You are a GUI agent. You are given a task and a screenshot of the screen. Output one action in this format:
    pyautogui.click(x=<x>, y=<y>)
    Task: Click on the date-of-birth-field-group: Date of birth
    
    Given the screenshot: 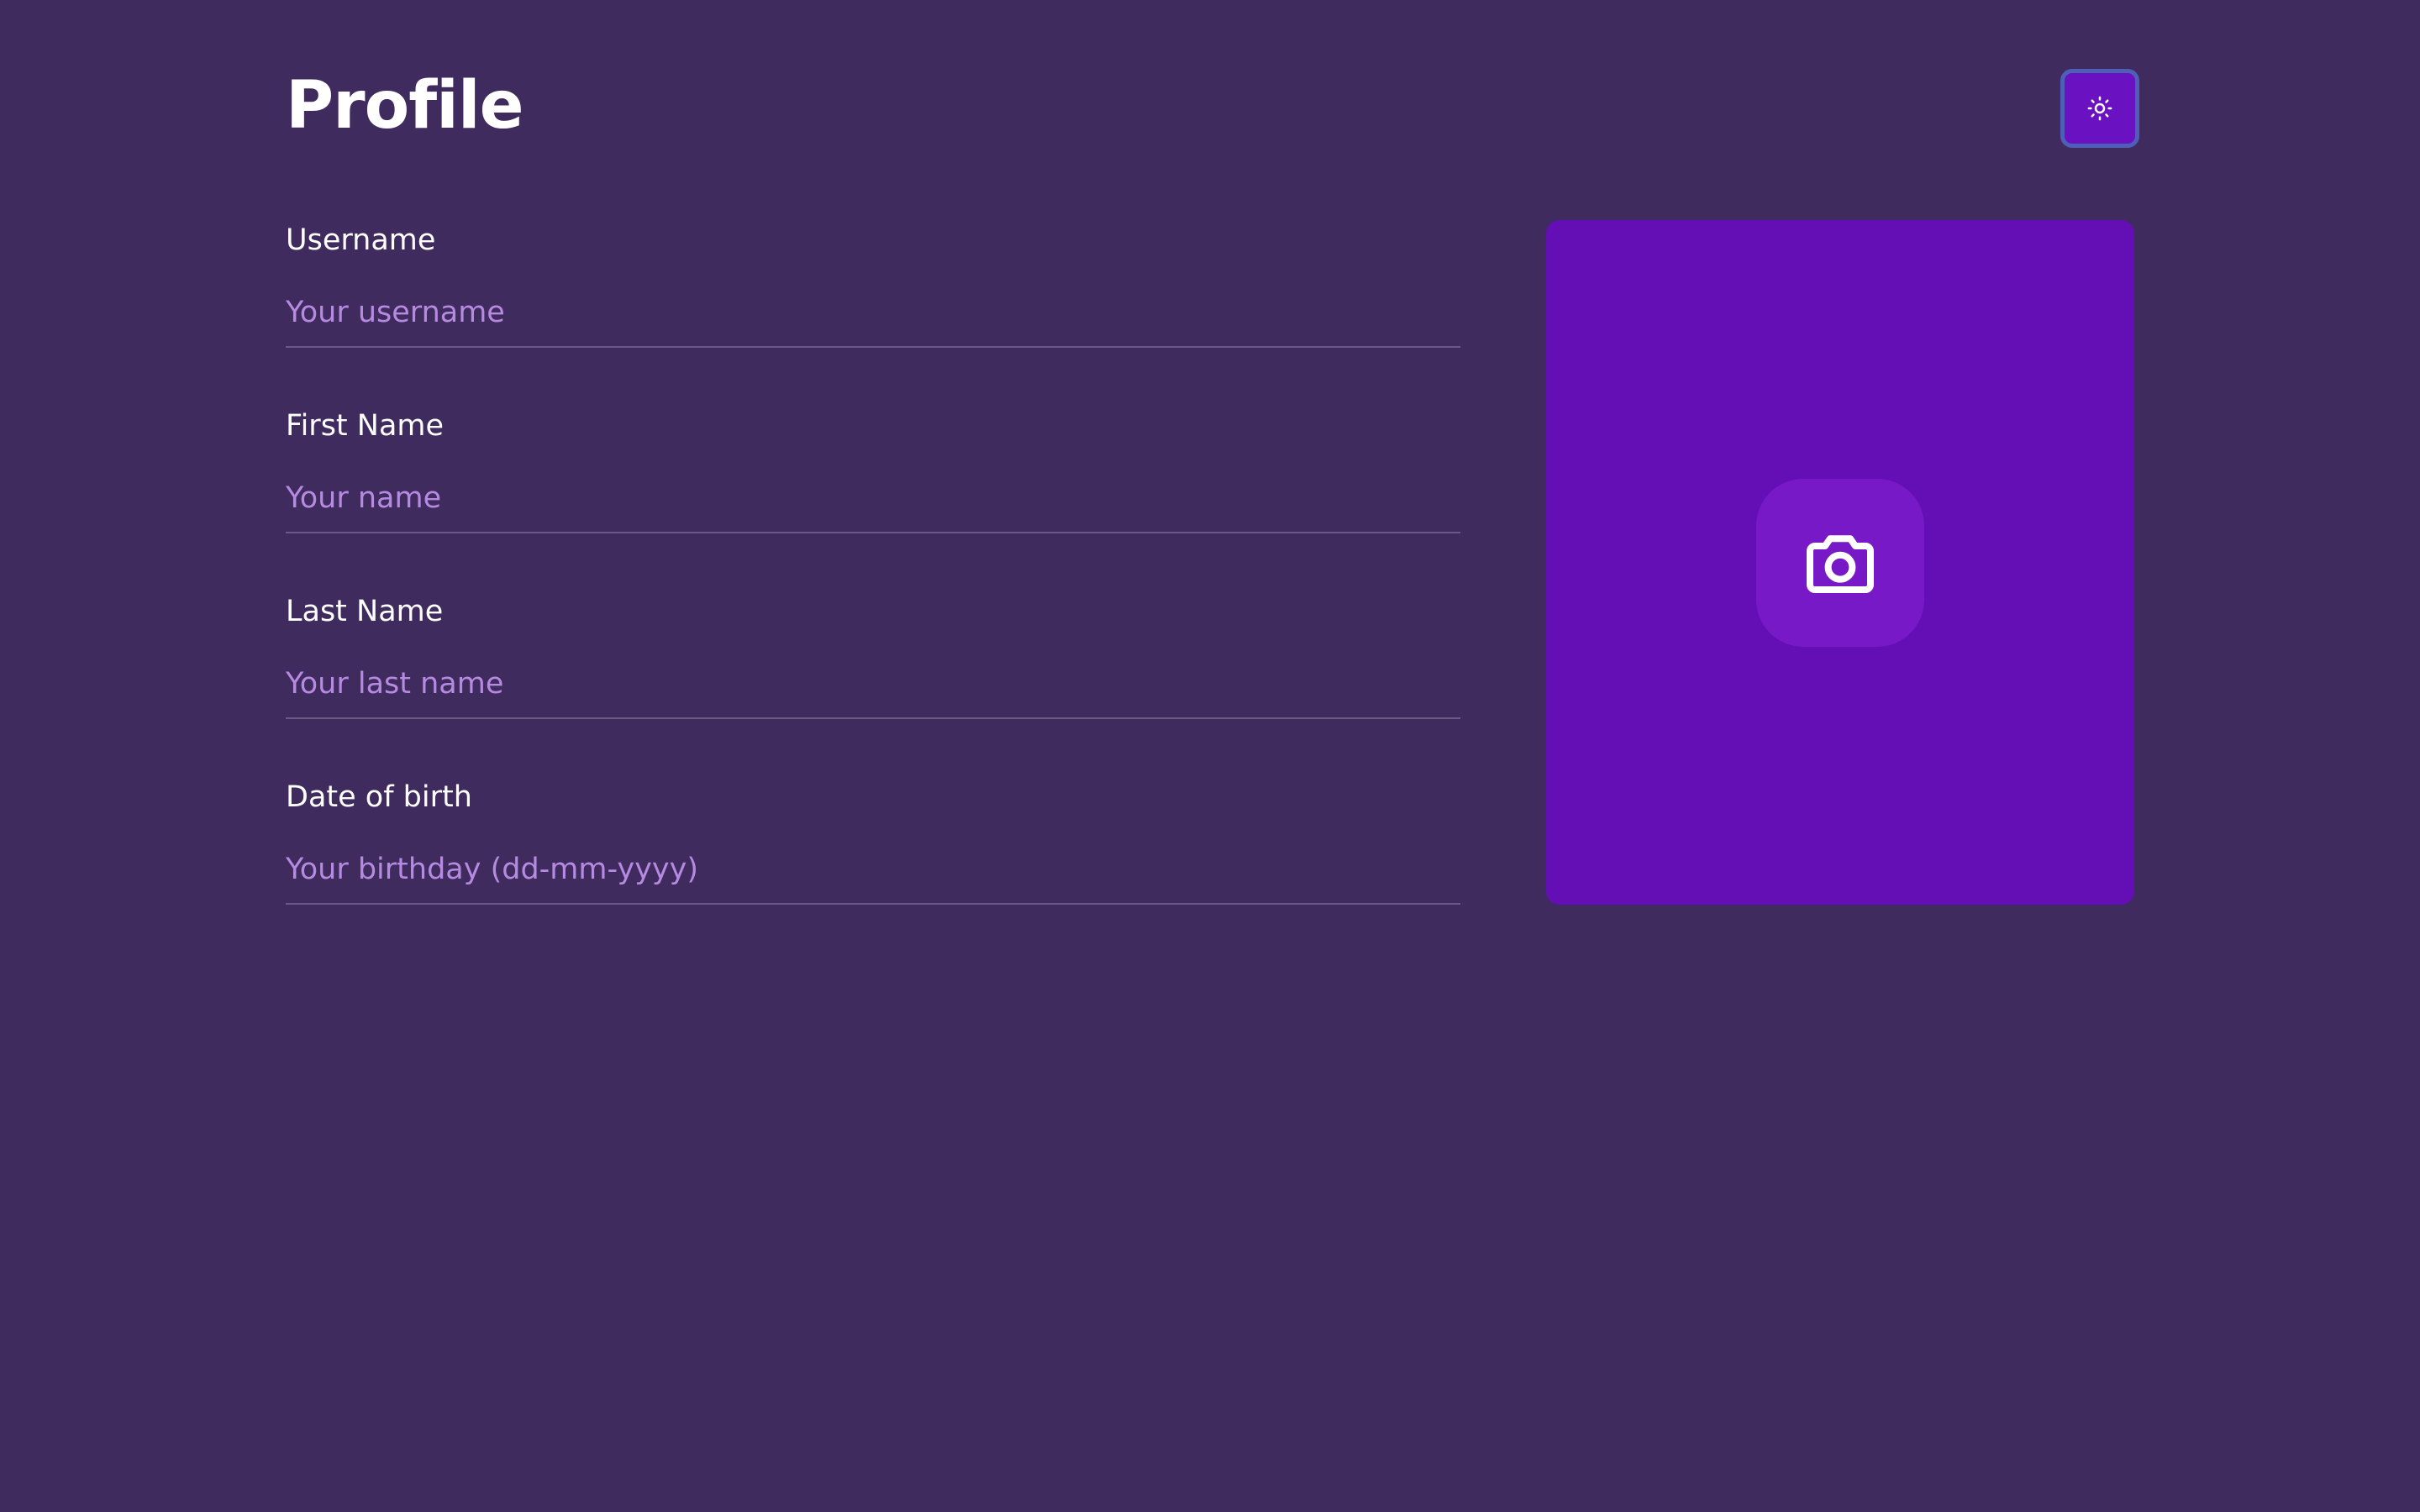 What is the action you would take?
    pyautogui.click(x=873, y=870)
    